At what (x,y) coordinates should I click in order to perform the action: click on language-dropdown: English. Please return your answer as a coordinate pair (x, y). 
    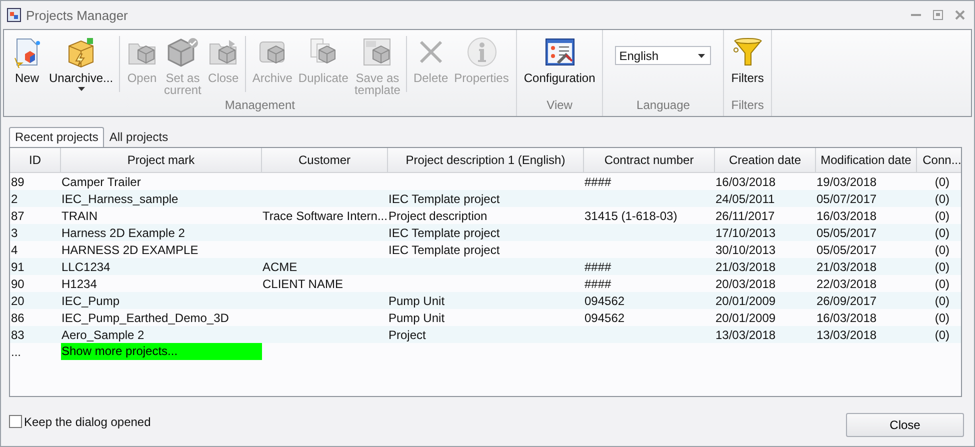
    Looking at the image, I should click on (663, 55).